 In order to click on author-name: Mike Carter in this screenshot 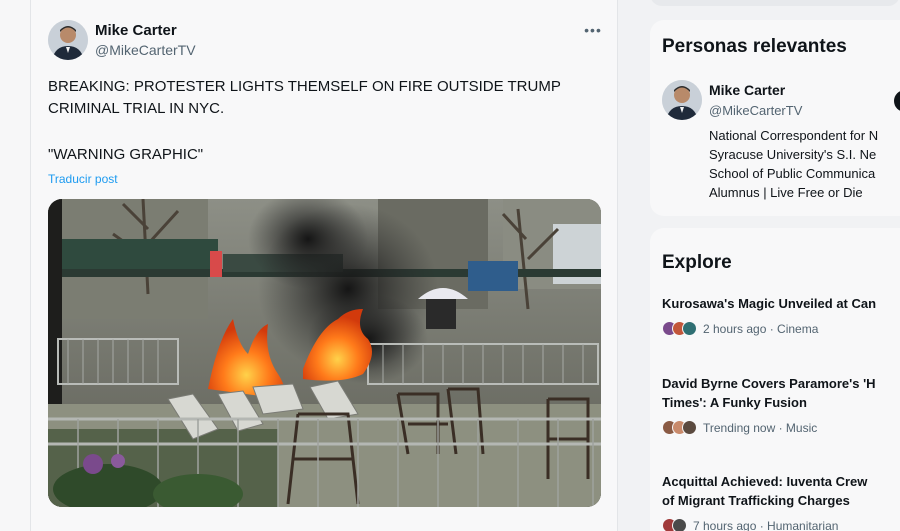, I will do `click(136, 30)`.